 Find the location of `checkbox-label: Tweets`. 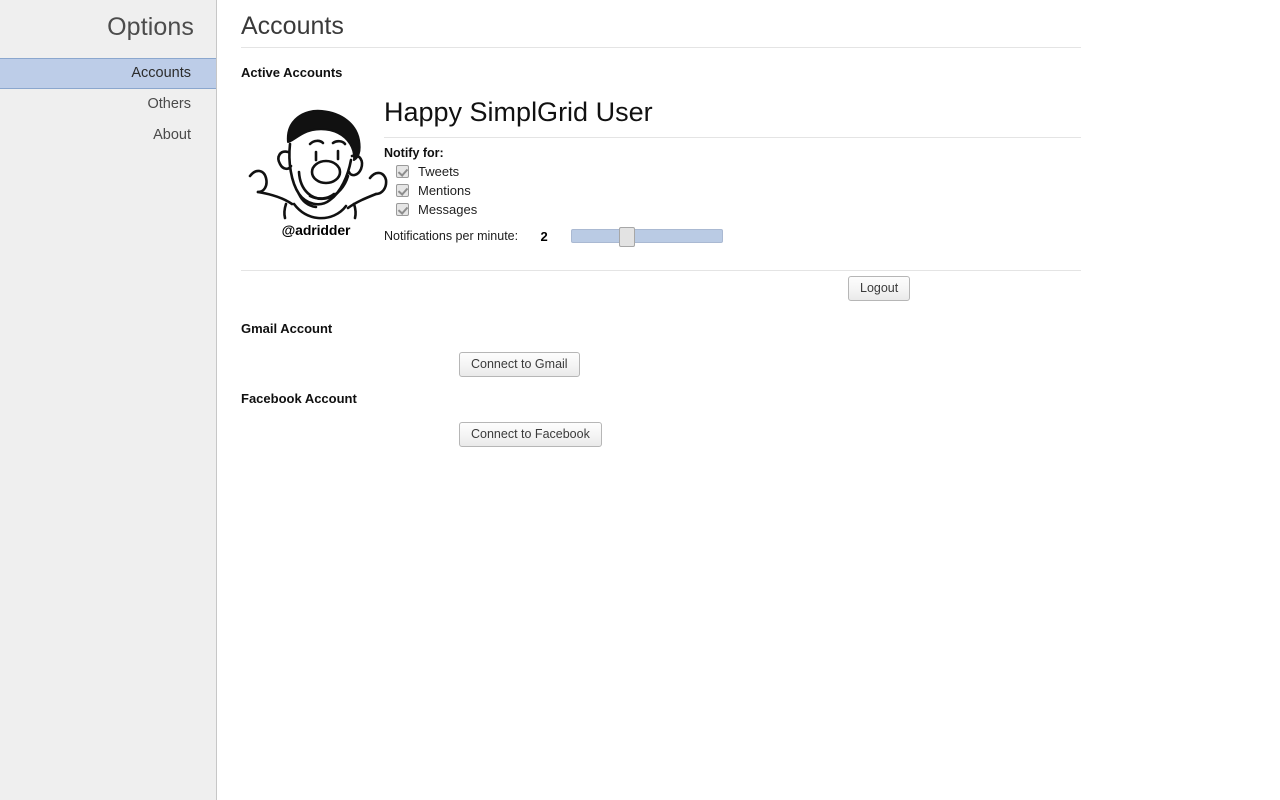

checkbox-label: Tweets is located at coordinates (439, 171).